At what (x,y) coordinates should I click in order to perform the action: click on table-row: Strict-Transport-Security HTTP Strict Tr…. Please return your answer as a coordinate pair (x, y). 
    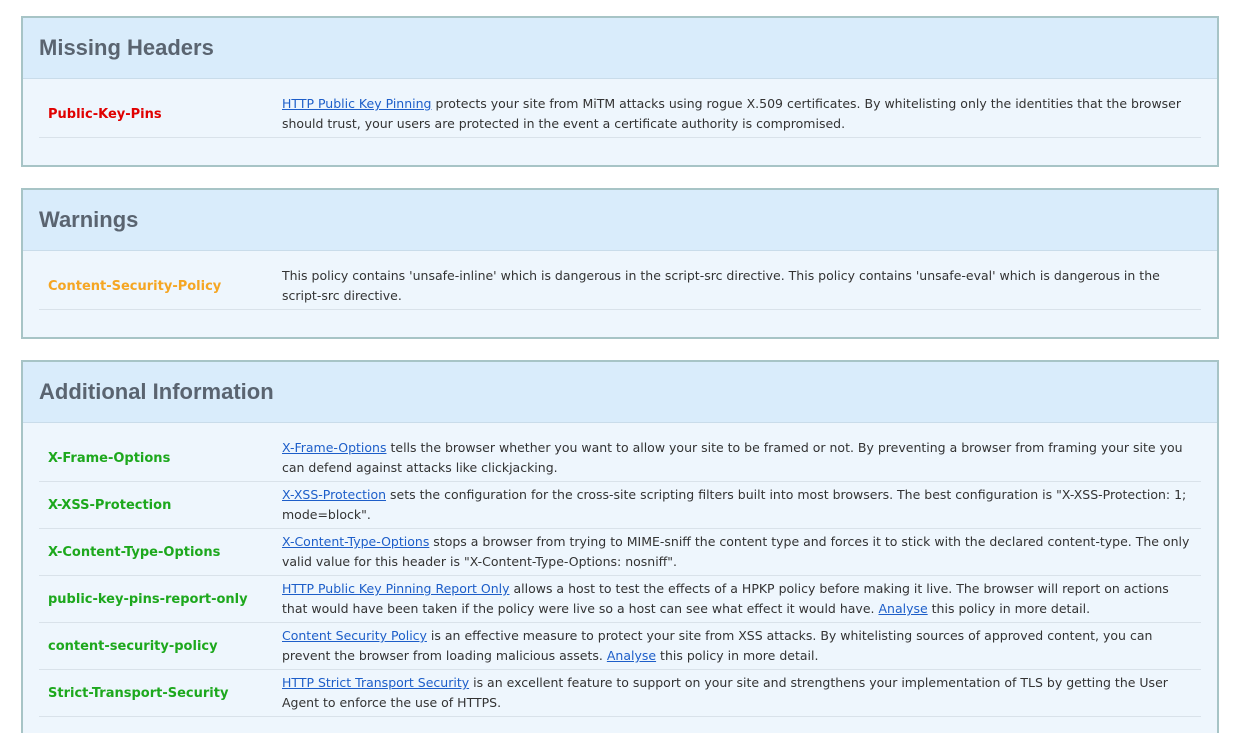
    Looking at the image, I should click on (620, 693).